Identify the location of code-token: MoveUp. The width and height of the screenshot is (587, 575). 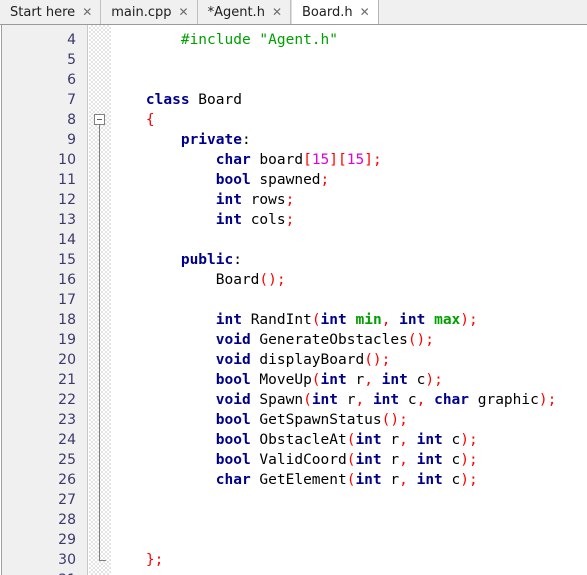
(281, 380).